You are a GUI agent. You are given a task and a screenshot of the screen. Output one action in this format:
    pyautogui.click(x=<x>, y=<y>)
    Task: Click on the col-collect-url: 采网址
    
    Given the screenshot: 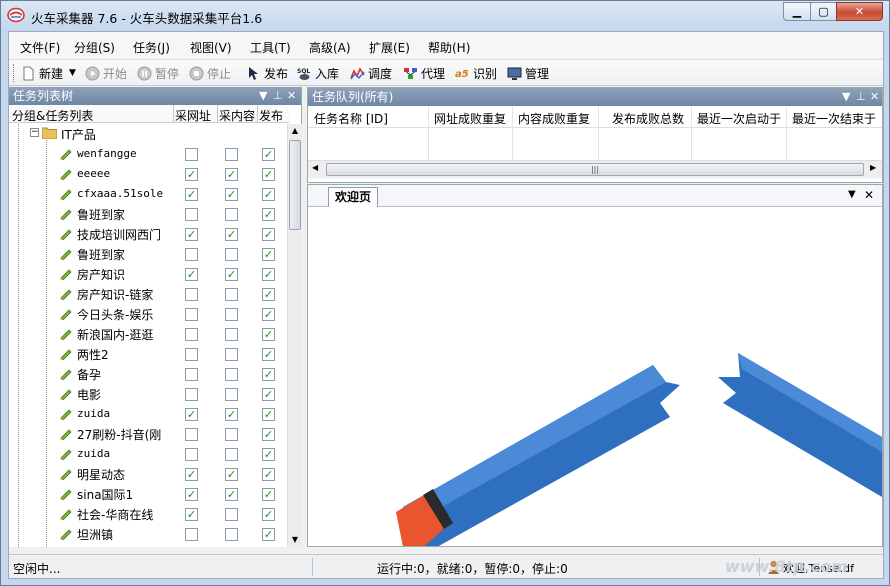 What is the action you would take?
    pyautogui.click(x=193, y=115)
    